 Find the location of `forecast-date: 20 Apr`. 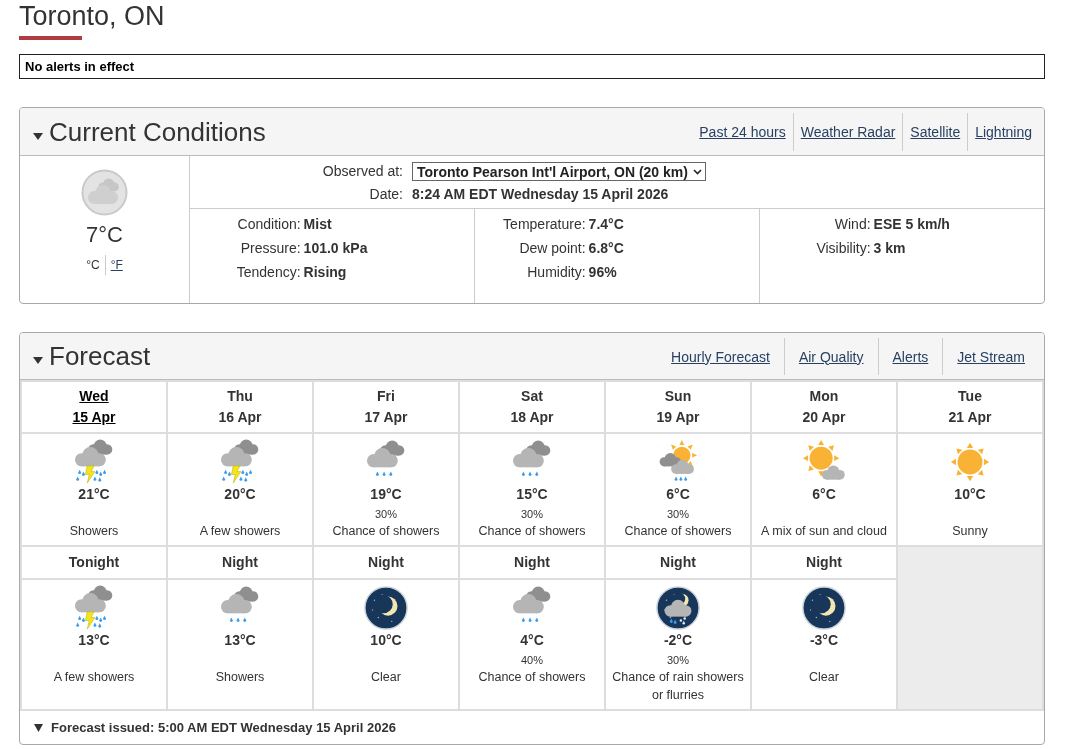

forecast-date: 20 Apr is located at coordinates (824, 417).